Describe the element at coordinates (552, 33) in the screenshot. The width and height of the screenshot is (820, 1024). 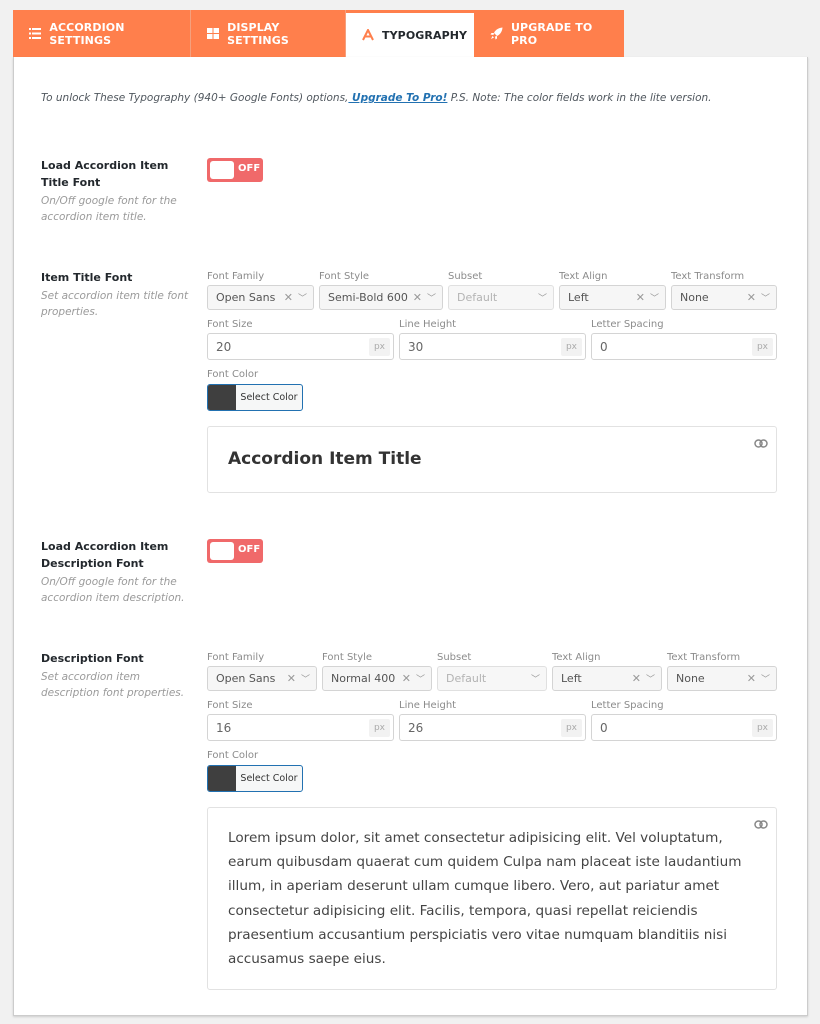
I see `tab-label: UPGRADE TO PRO` at that location.